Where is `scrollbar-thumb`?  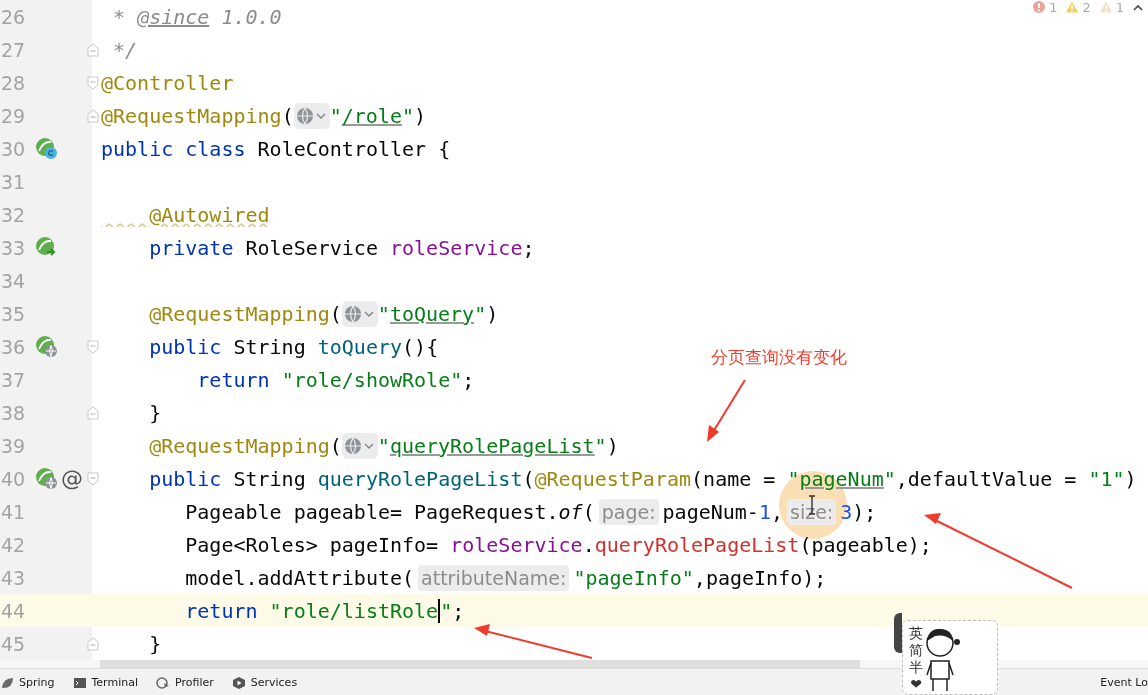 scrollbar-thumb is located at coordinates (480, 664).